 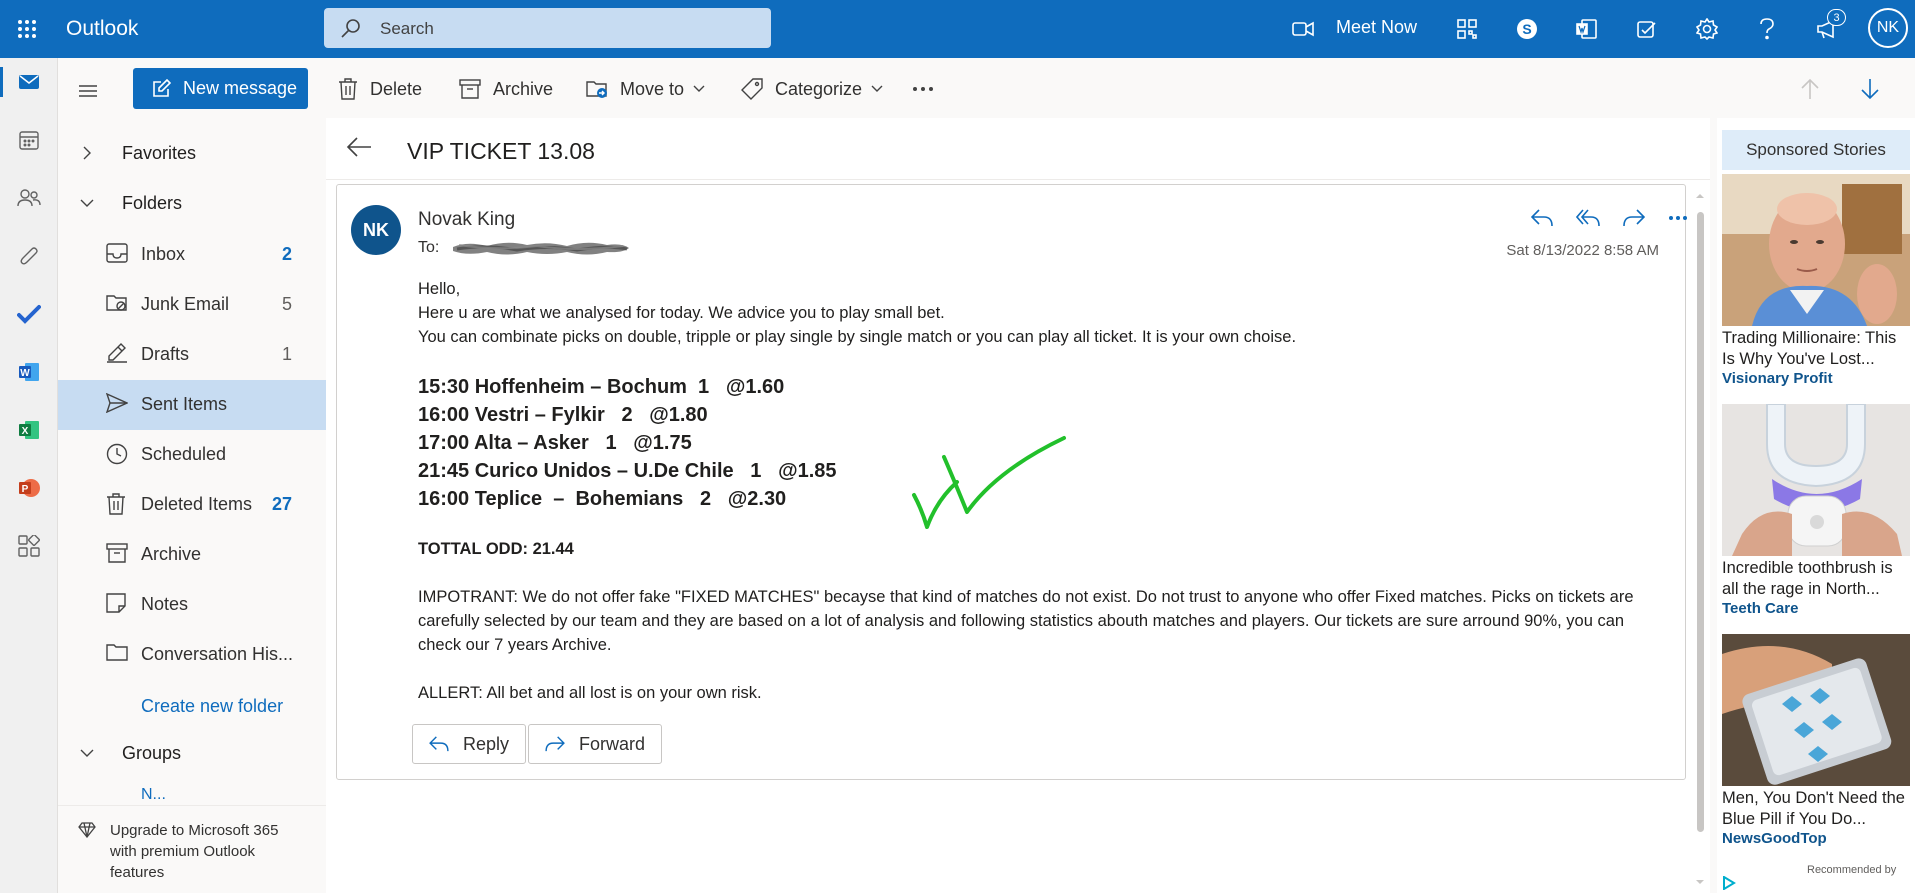 What do you see at coordinates (466, 220) in the screenshot?
I see `sender-name: Novak King` at bounding box center [466, 220].